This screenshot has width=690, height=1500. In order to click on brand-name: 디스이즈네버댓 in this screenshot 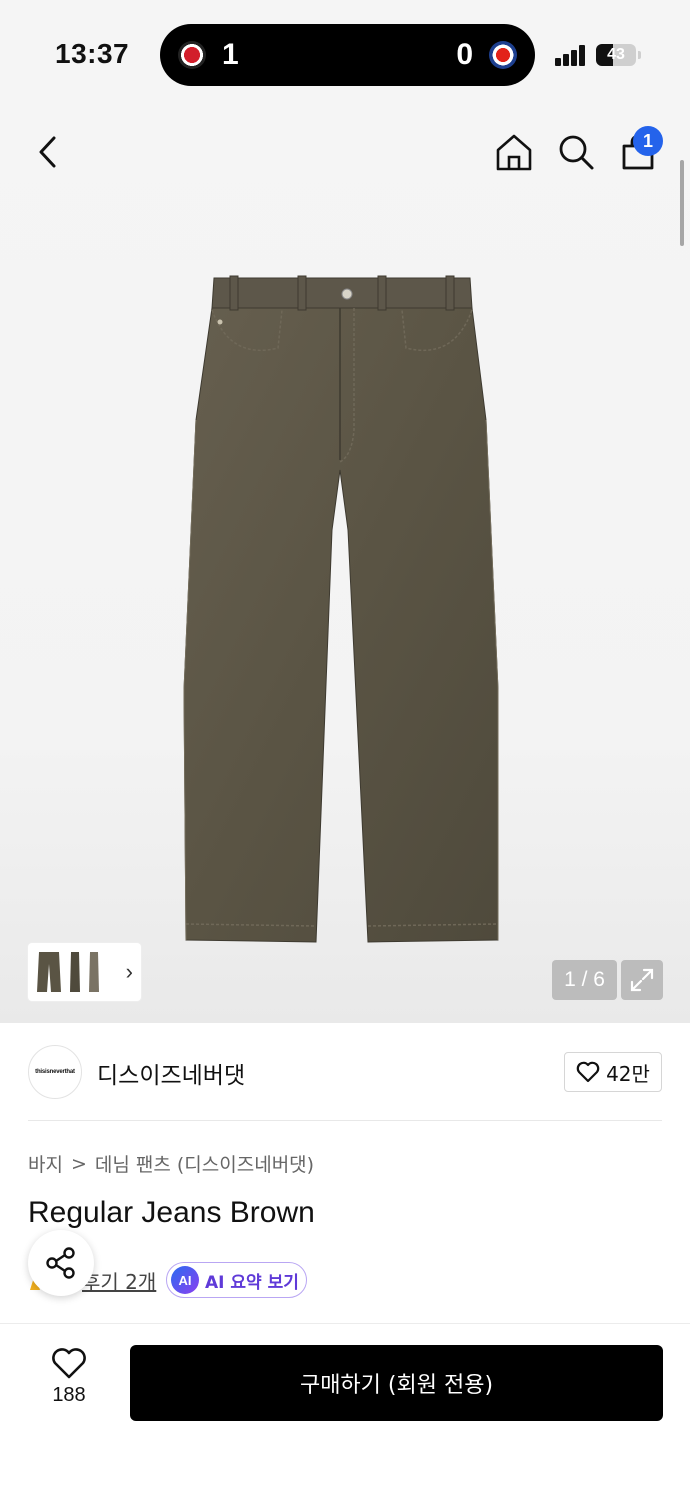, I will do `click(171, 1073)`.